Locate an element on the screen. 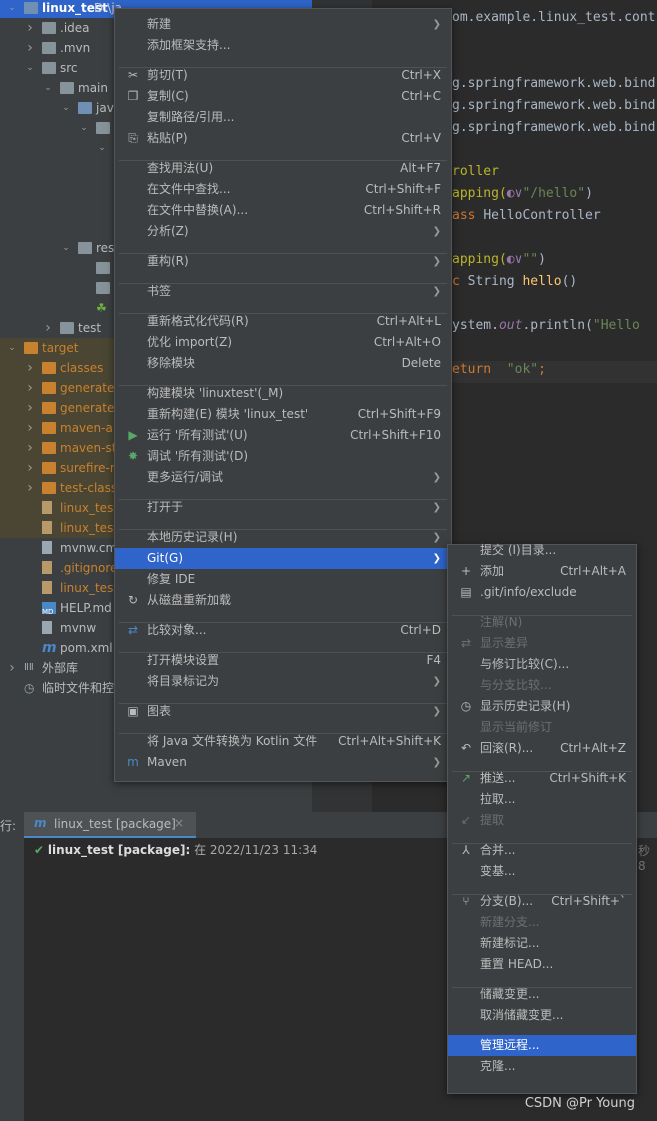  tree-item-label: classes is located at coordinates (82, 368).